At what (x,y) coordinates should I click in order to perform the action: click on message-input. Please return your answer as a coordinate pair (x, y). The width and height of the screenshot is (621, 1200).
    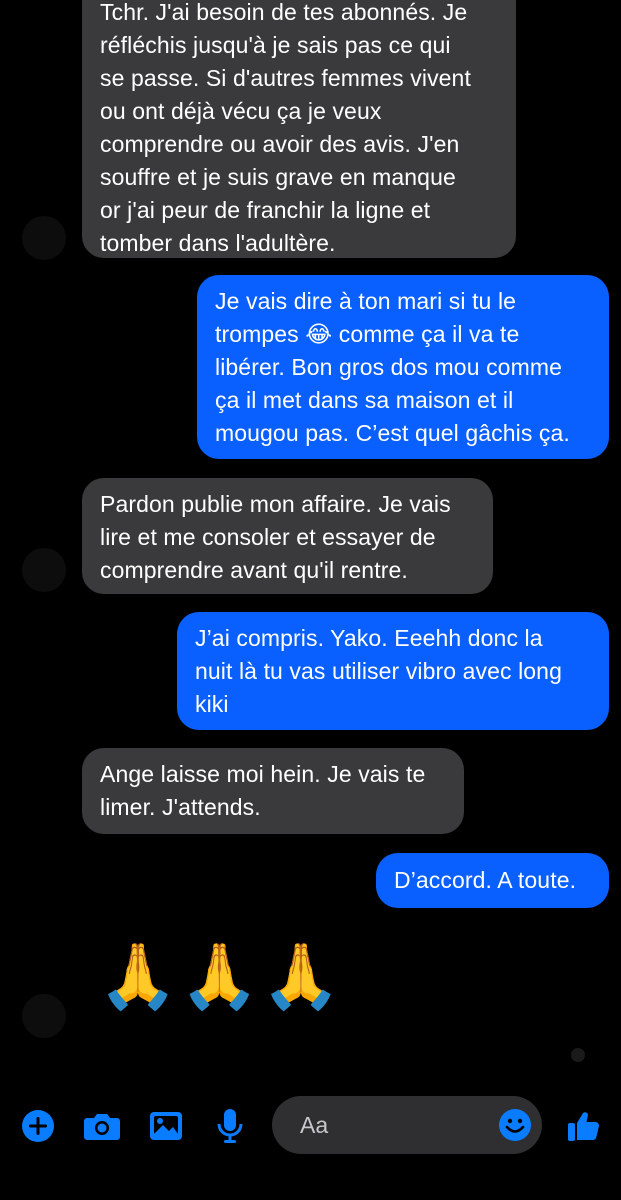
    Looking at the image, I should click on (390, 1125).